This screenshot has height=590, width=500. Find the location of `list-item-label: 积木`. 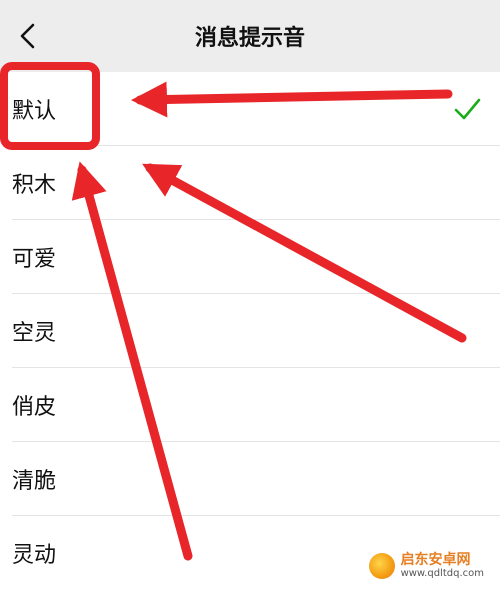

list-item-label: 积木 is located at coordinates (34, 185).